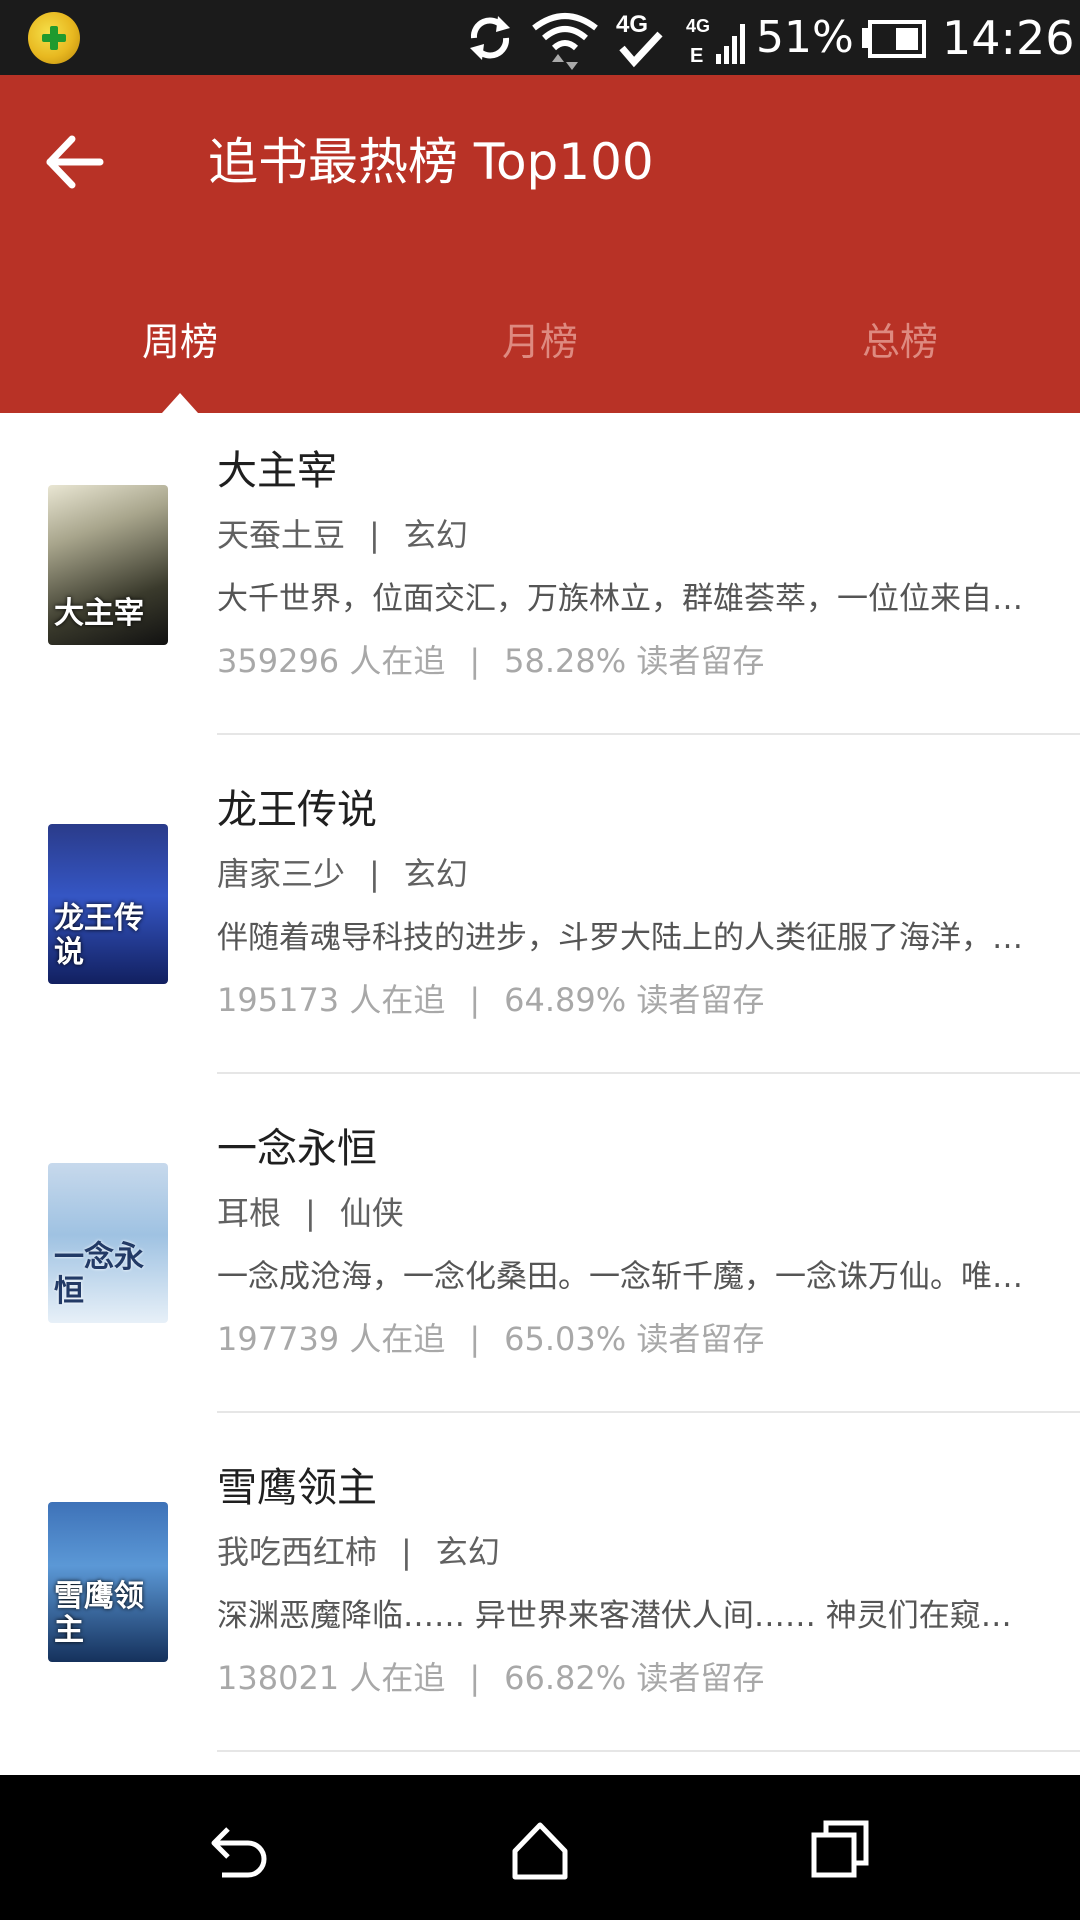  Describe the element at coordinates (371, 1213) in the screenshot. I see `book-category: 仙侠` at that location.